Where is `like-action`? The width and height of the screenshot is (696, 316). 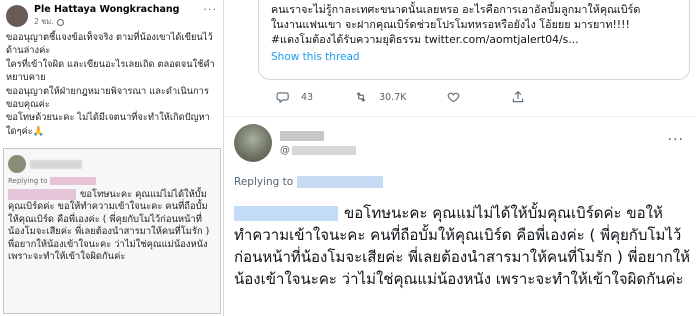
like-action is located at coordinates (458, 97).